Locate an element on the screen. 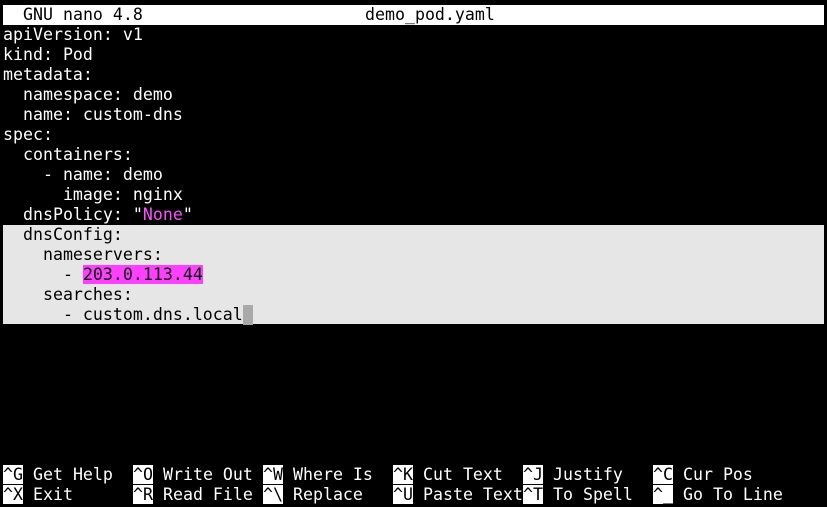 The height and width of the screenshot is (507, 827). shortcut-to-spell: ^T To Spell is located at coordinates (578, 495).